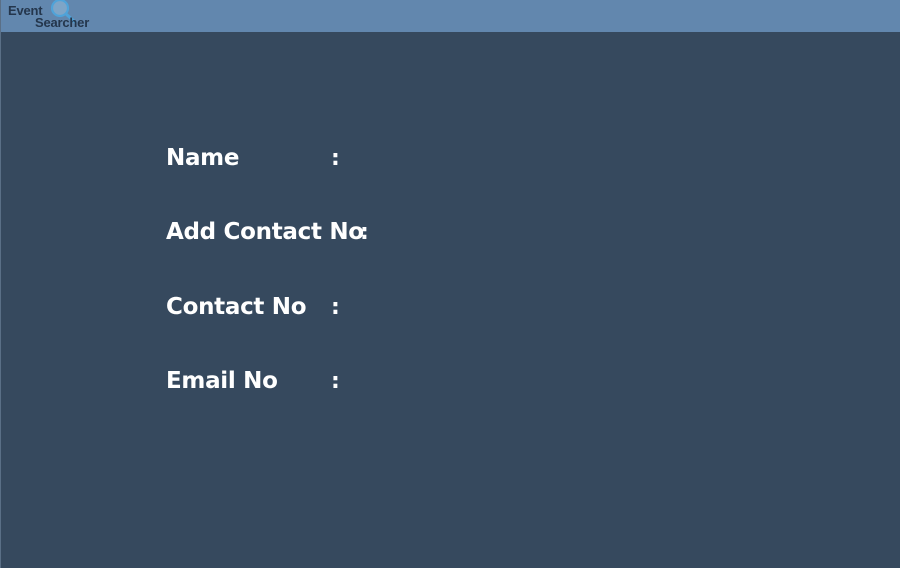 The height and width of the screenshot is (568, 900). I want to click on contact-no-label: Contact No, so click(236, 307).